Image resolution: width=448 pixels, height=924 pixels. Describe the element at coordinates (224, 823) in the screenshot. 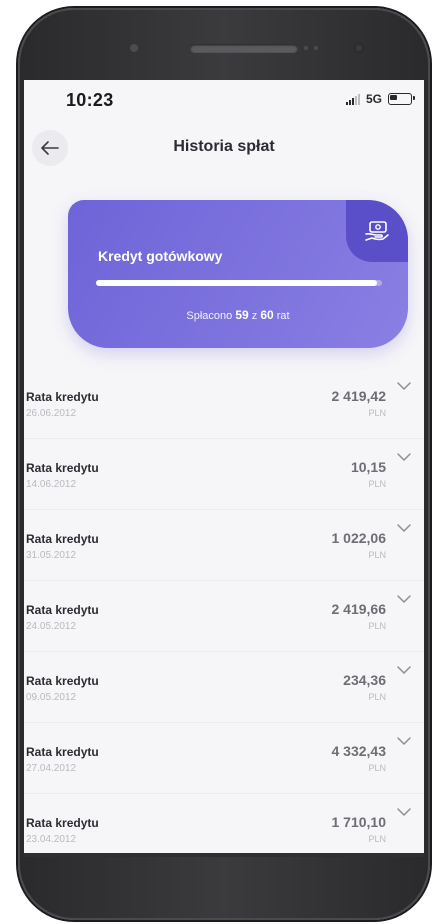

I see `payment-row: Rata kredytu 23.04.2012 1 710,10 PLN` at that location.